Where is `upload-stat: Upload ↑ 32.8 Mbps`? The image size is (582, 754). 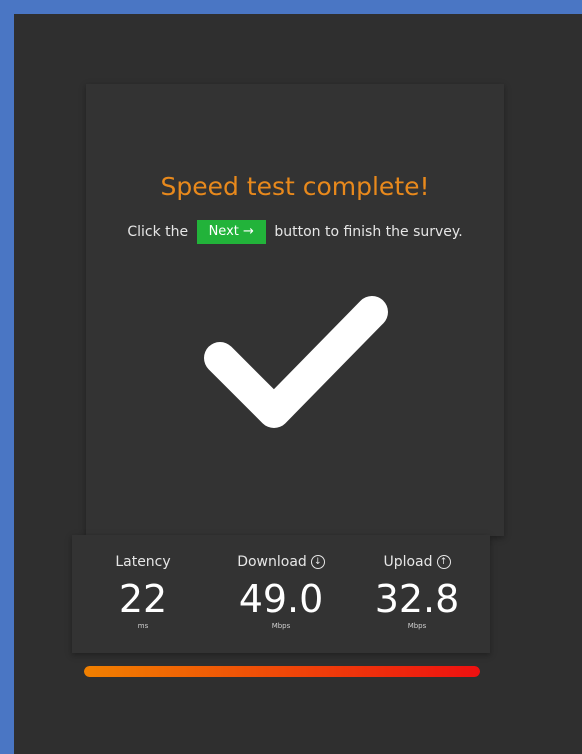 upload-stat: Upload ↑ 32.8 Mbps is located at coordinates (417, 591).